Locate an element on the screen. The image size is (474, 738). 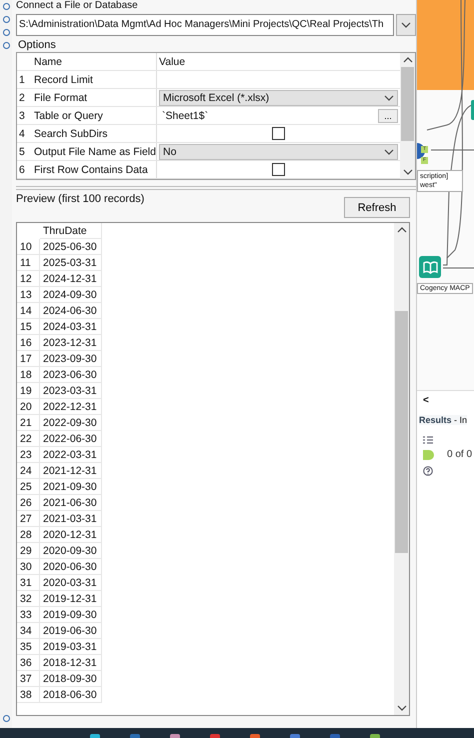
section-label: Options is located at coordinates (37, 45).